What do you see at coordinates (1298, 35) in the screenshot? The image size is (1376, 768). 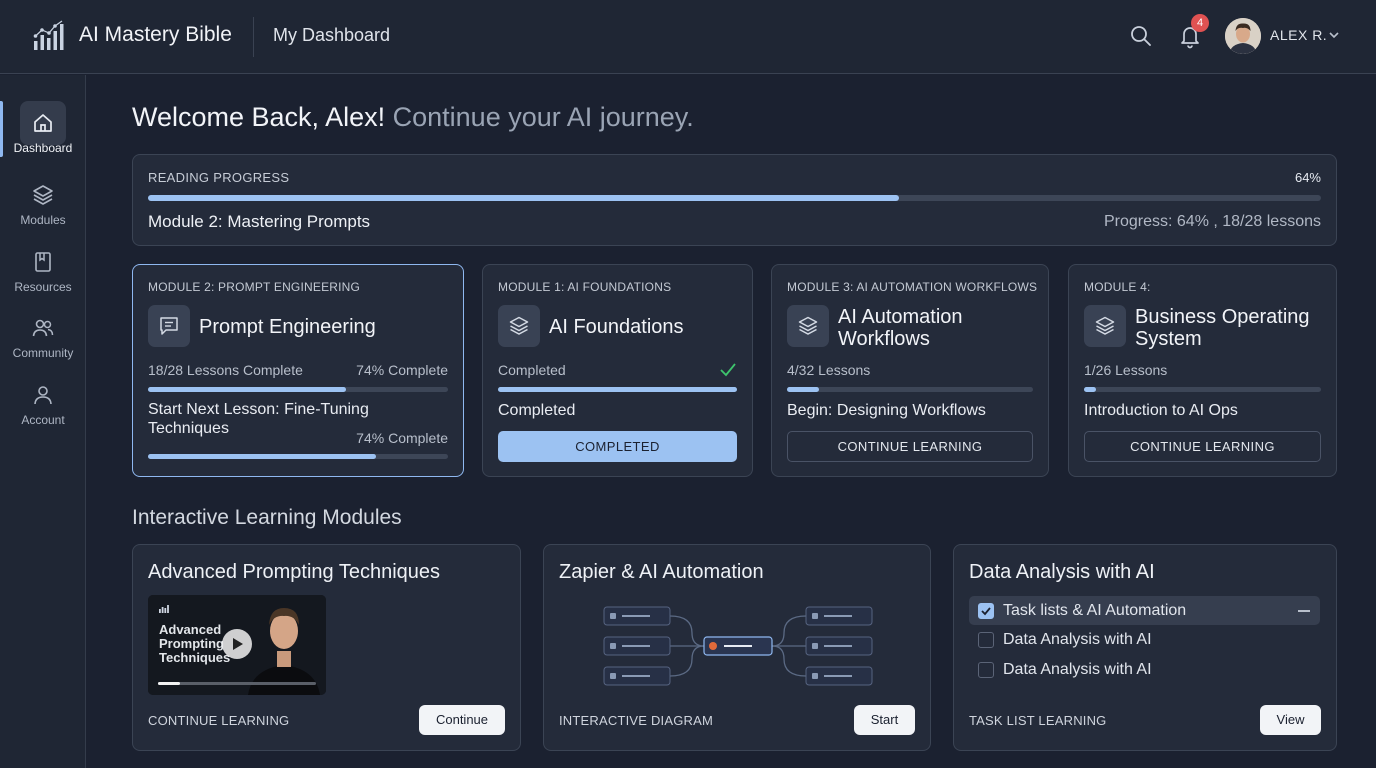 I see `user-name: ALEX R.` at bounding box center [1298, 35].